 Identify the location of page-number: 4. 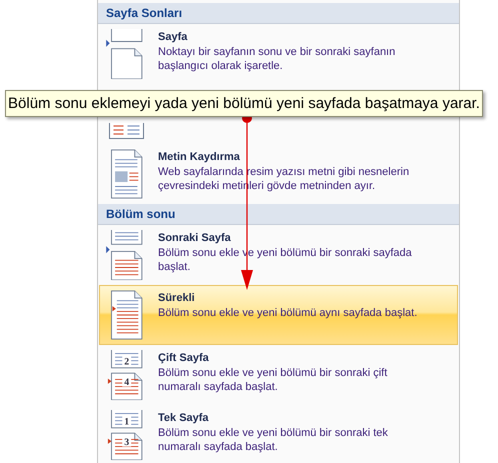
(127, 382).